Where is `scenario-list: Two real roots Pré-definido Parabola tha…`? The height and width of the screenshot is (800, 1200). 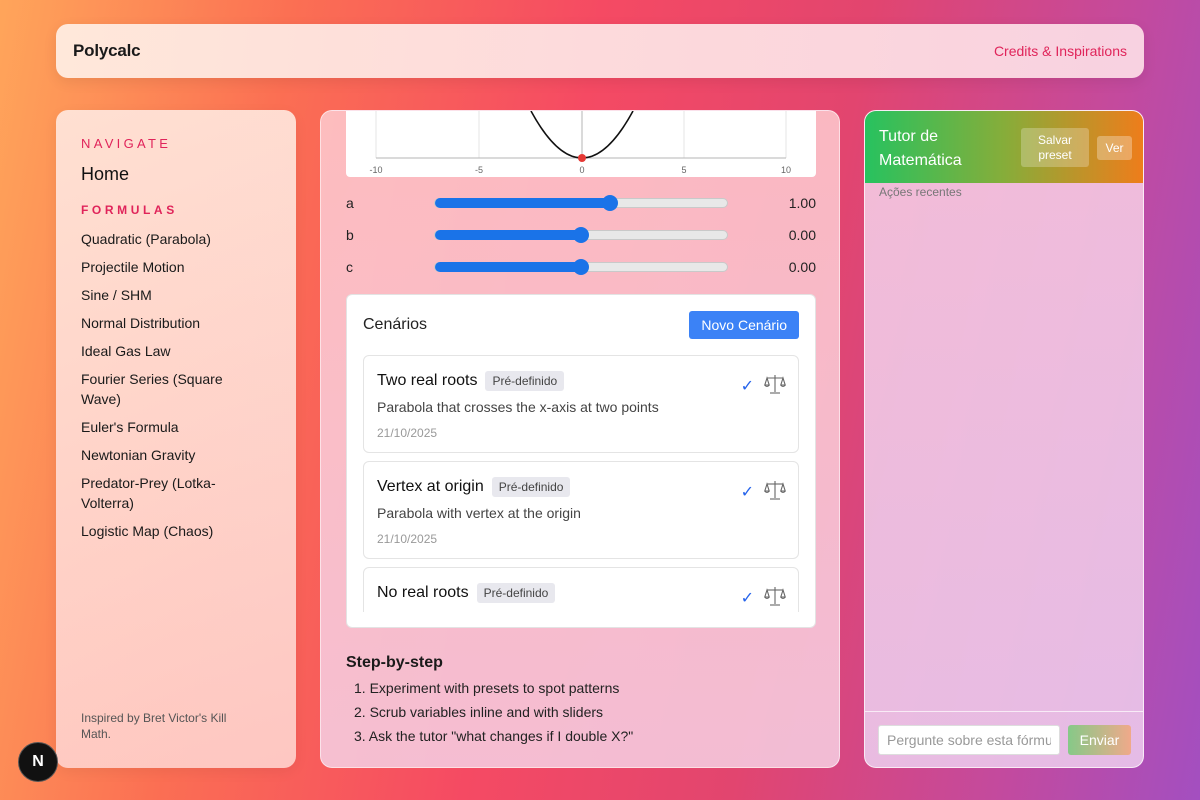
scenario-list: Two real roots Pré-definido Parabola tha… is located at coordinates (581, 483).